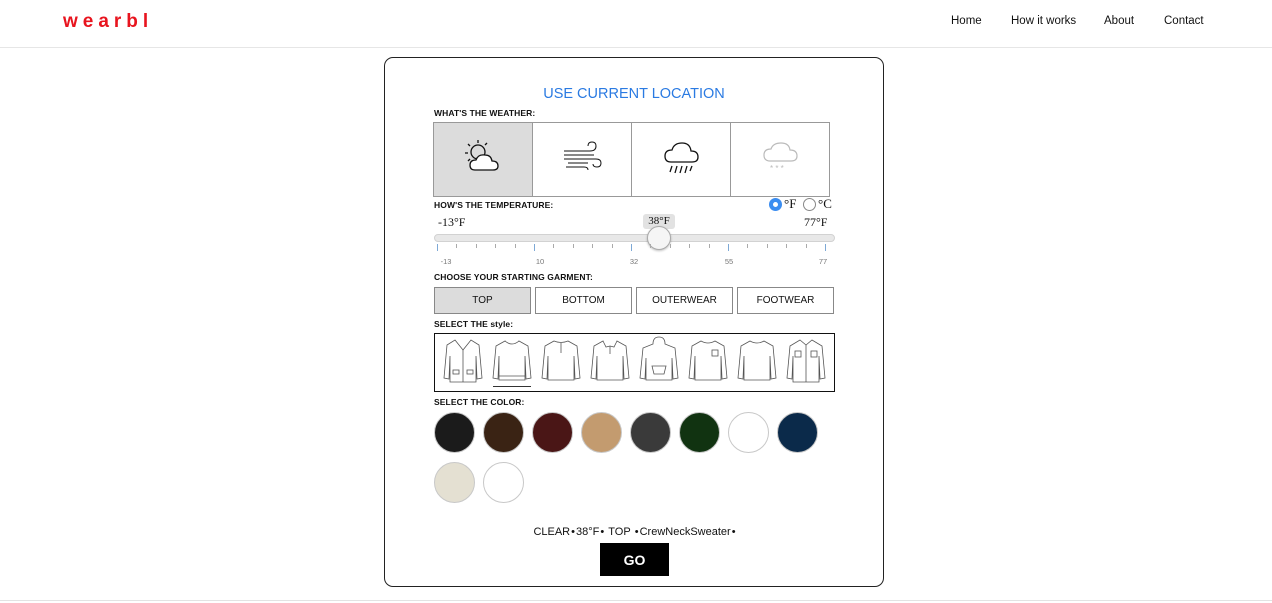 This screenshot has width=1272, height=603. Describe the element at coordinates (785, 300) in the screenshot. I see `garment-footwear-button: FOOTWEAR` at that location.